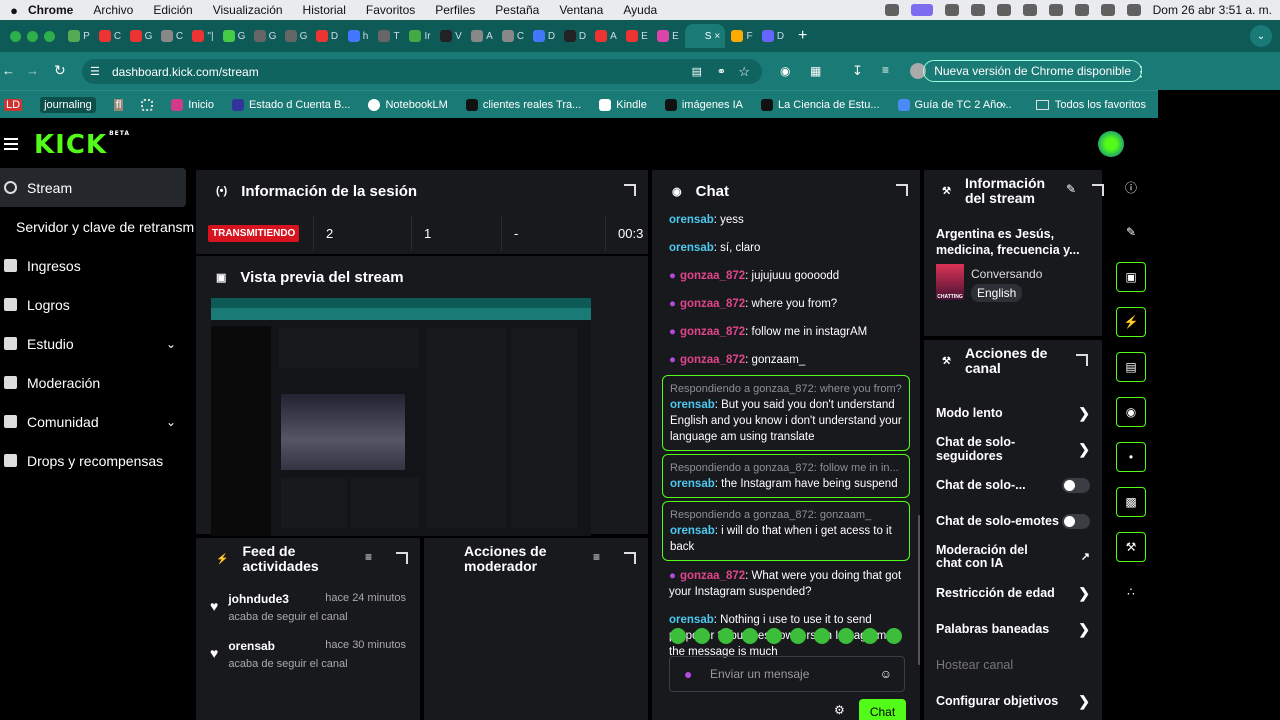  Describe the element at coordinates (94, 382) in the screenshot. I see `sidebar-item-moderacion: Moderación` at that location.